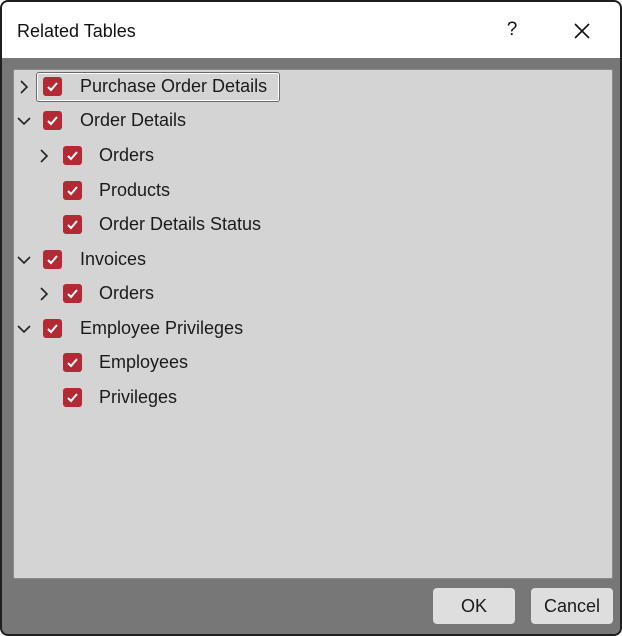 The height and width of the screenshot is (636, 622). Describe the element at coordinates (474, 606) in the screenshot. I see `ok-button: OK` at that location.